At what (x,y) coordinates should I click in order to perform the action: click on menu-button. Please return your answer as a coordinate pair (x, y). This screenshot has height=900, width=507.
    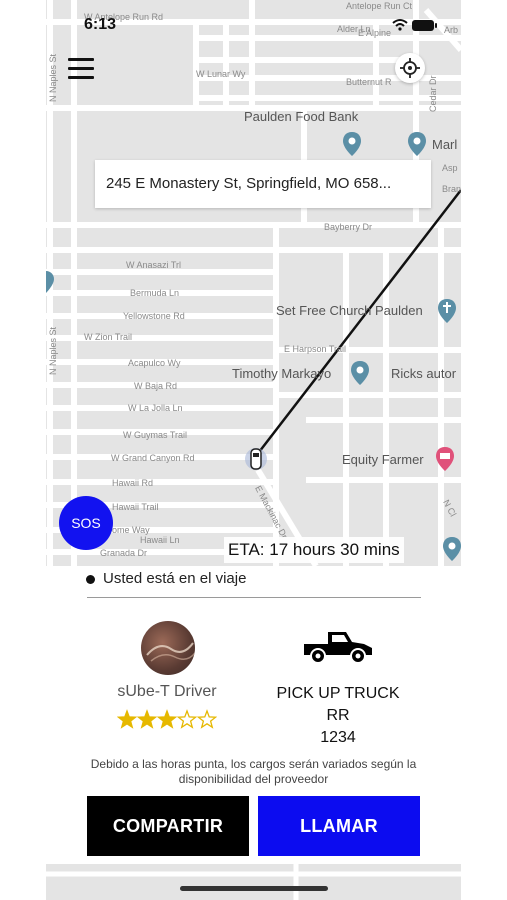
    Looking at the image, I should click on (81, 70).